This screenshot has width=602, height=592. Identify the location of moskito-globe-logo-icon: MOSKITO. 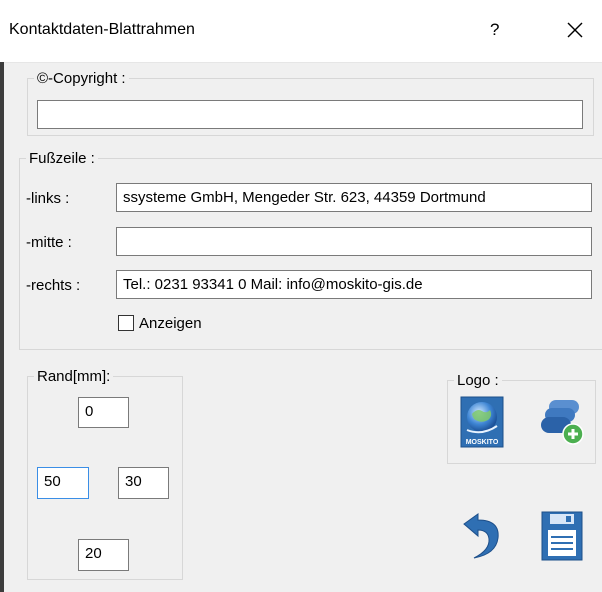
(482, 422).